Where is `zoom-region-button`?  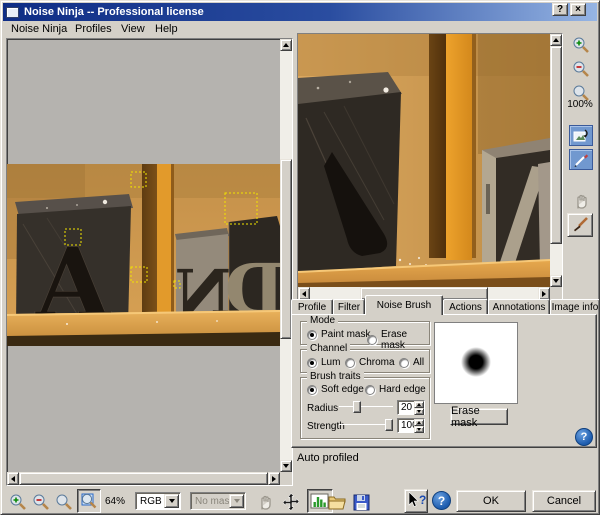
zoom-region-button is located at coordinates (89, 501).